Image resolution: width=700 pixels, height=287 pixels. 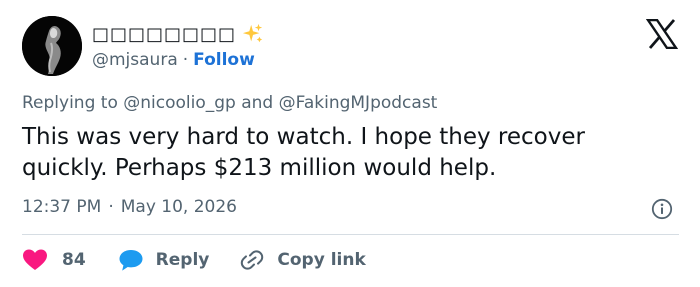 What do you see at coordinates (74, 260) in the screenshot?
I see `like-count: 84` at bounding box center [74, 260].